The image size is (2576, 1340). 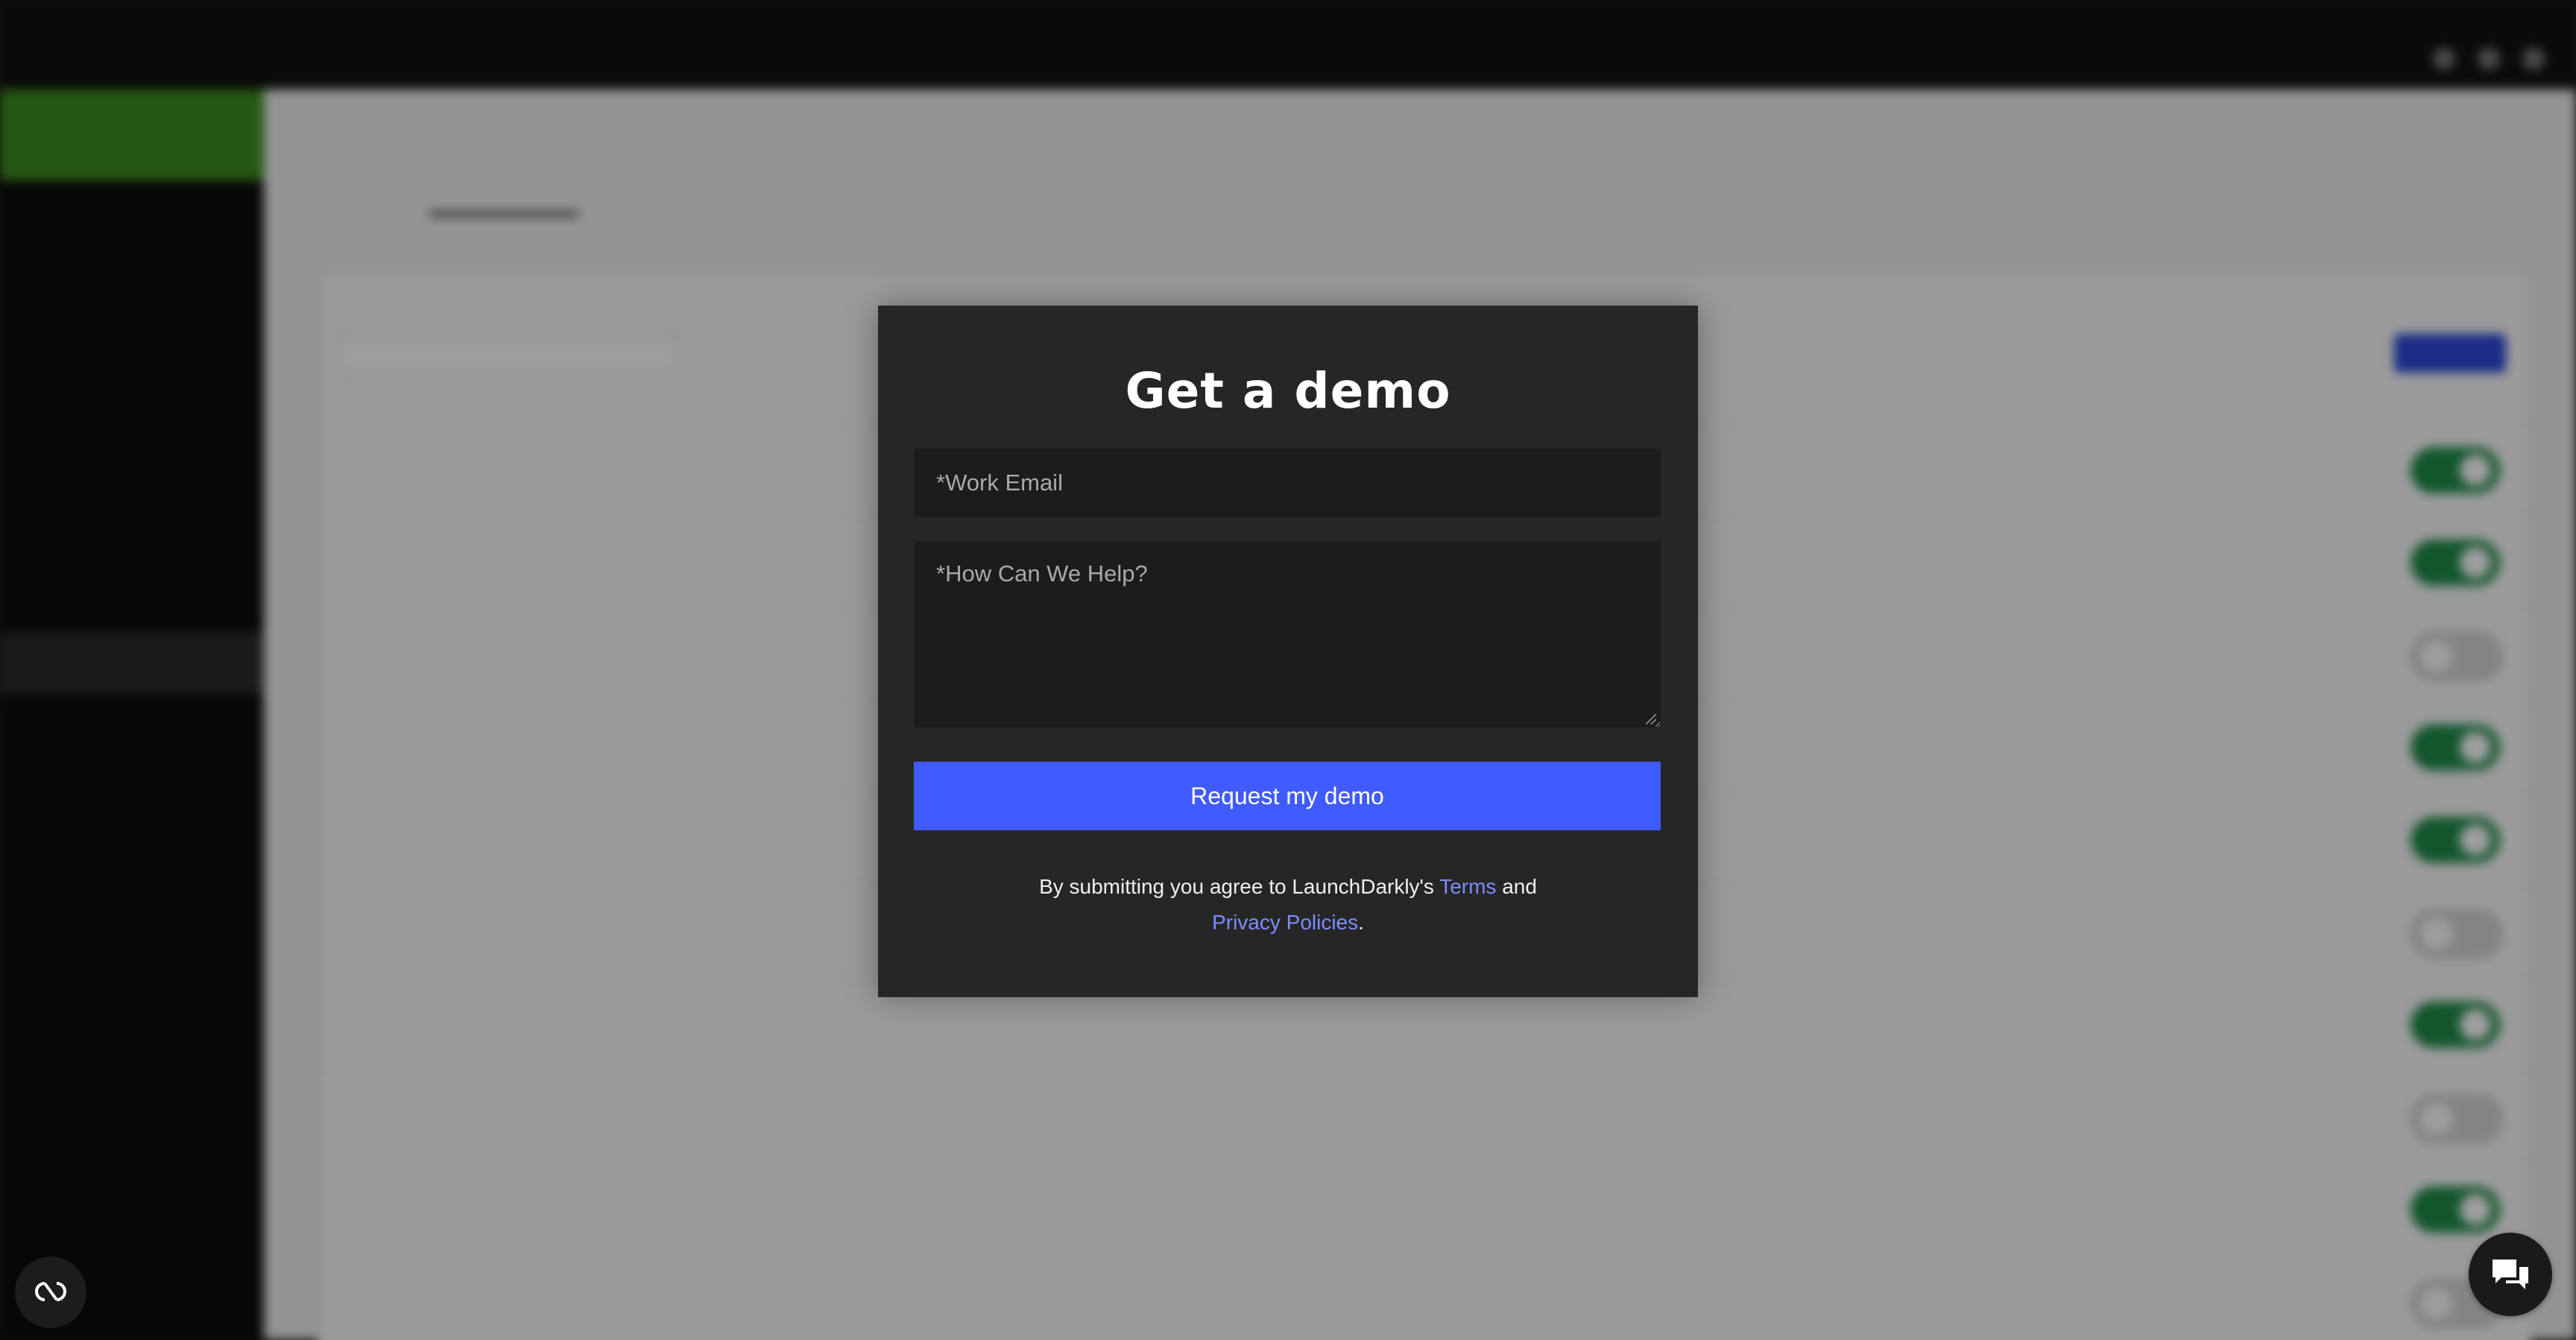 What do you see at coordinates (1288, 391) in the screenshot?
I see `modal-title: Get a demo` at bounding box center [1288, 391].